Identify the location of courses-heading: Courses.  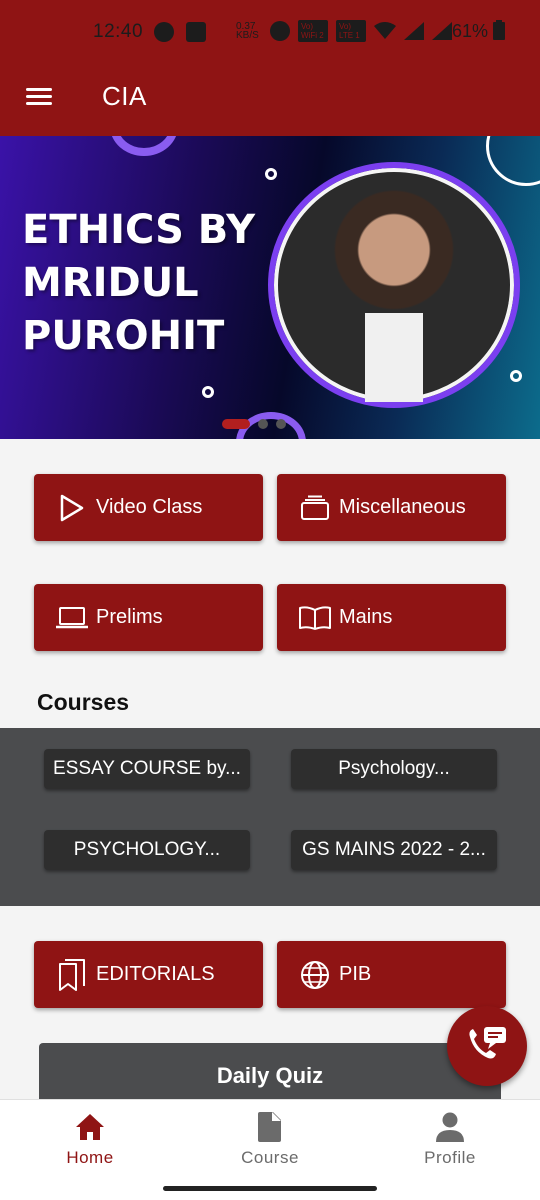
(83, 702).